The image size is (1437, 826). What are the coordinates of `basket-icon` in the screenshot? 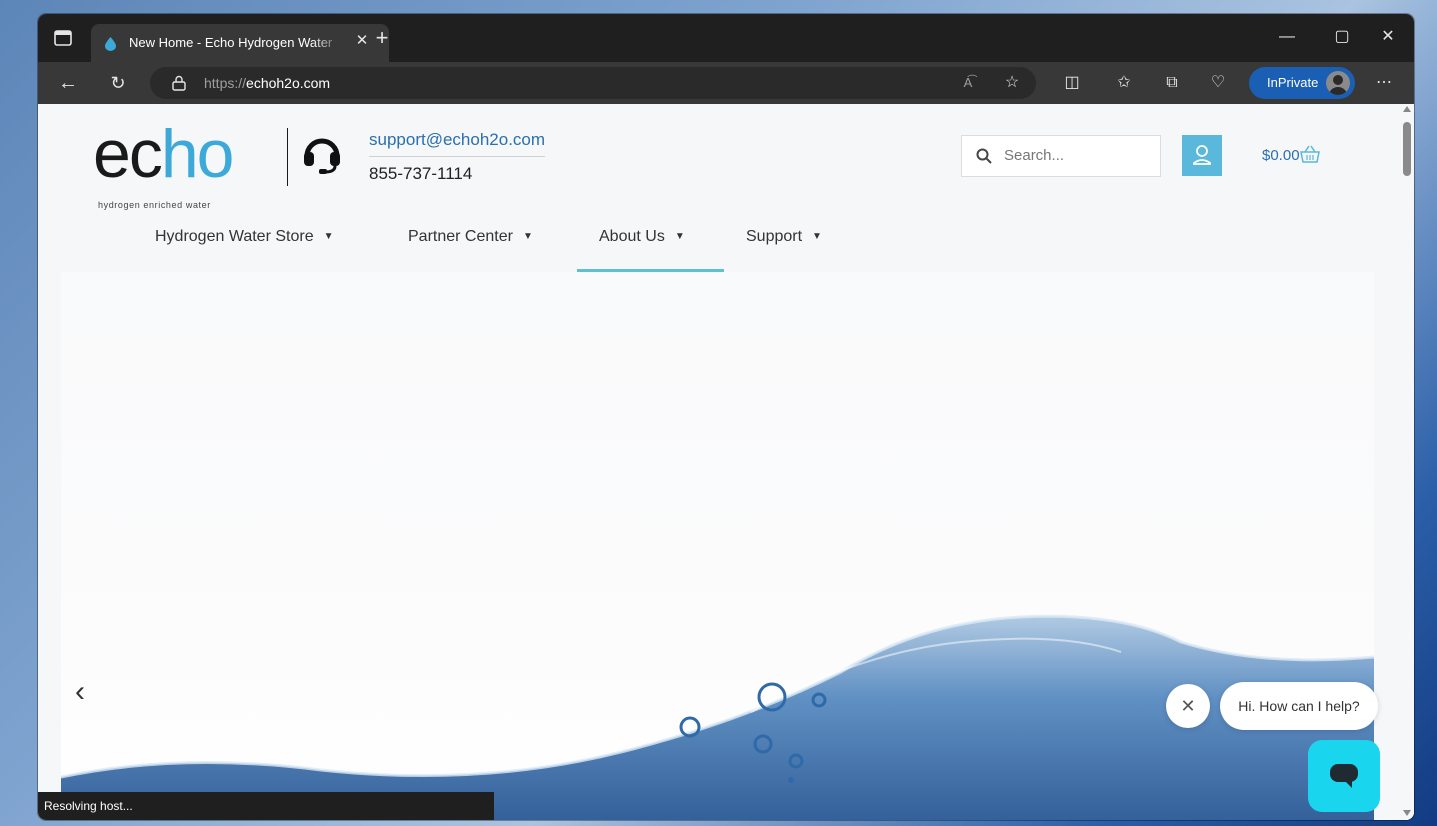 It's located at (1310, 154).